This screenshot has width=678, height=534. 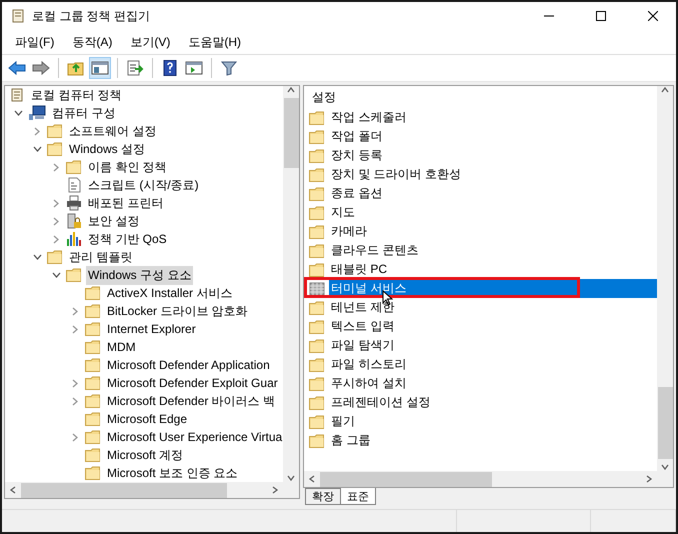 What do you see at coordinates (191, 401) in the screenshot?
I see `tree-item: Microsoft Defender 바이러스 백` at bounding box center [191, 401].